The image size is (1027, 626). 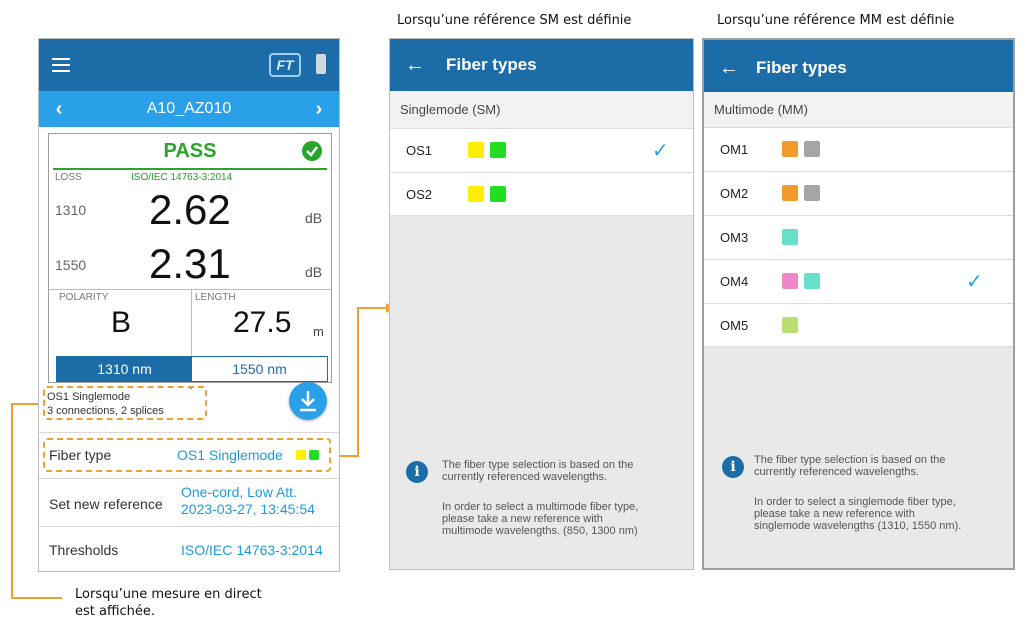 I want to click on info-text-line5: singlemode wavelengths (1310, 1550 nm)., so click(x=858, y=526).